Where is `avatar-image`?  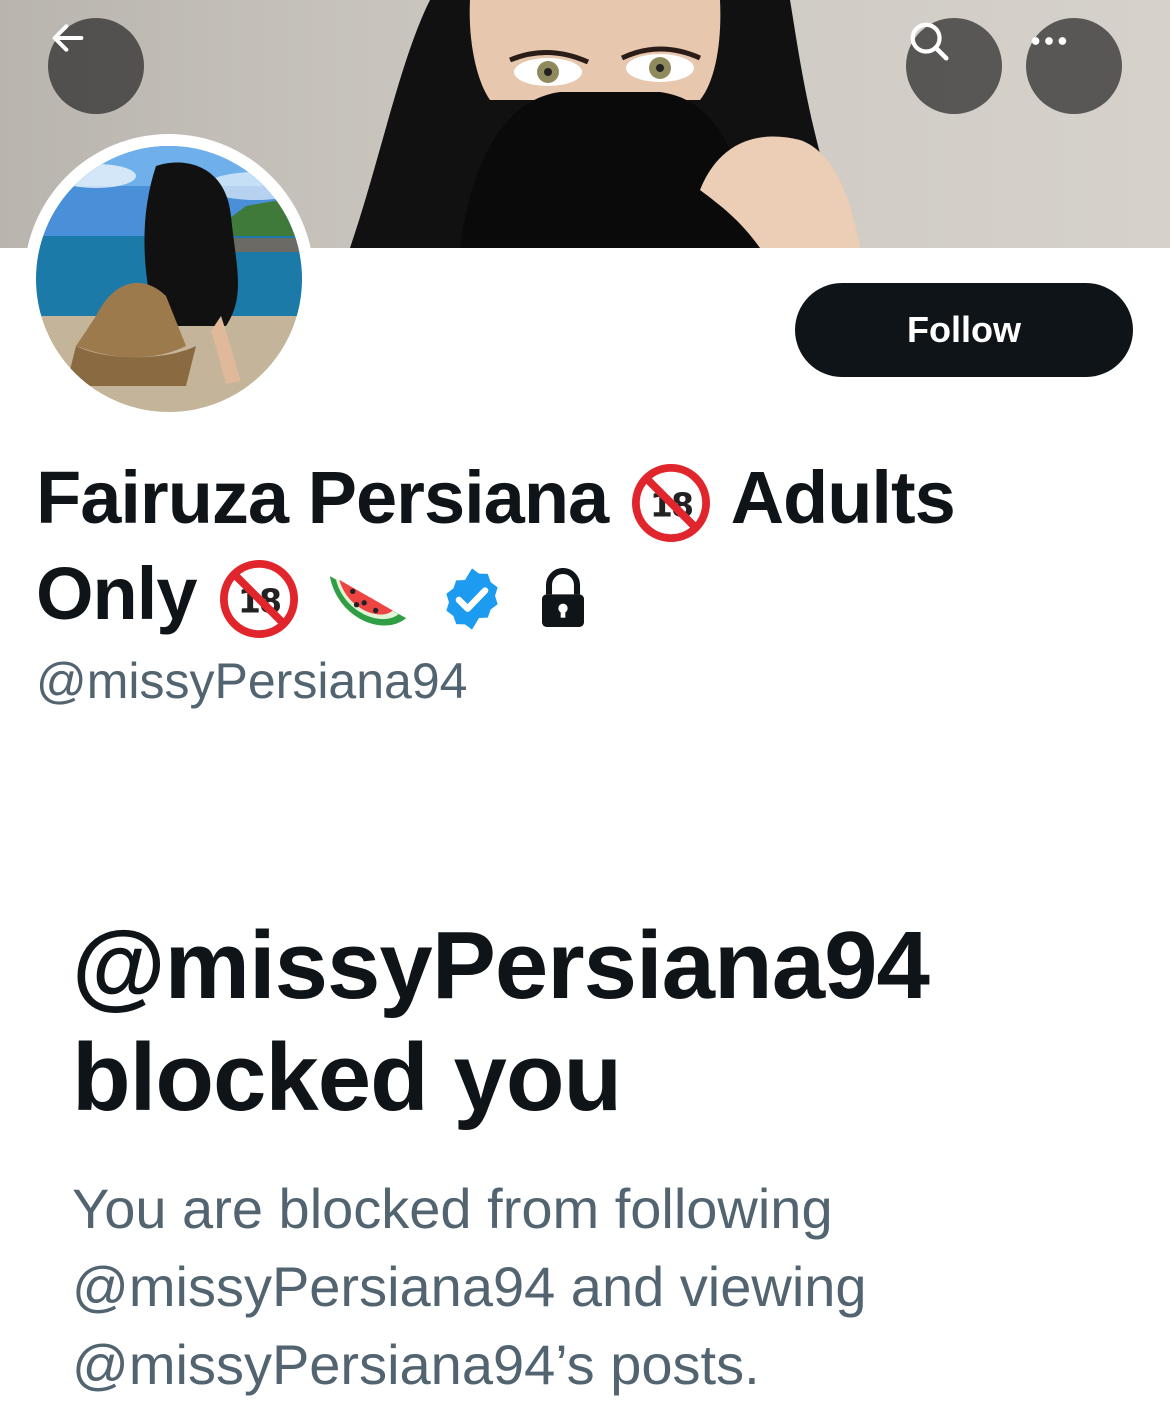 avatar-image is located at coordinates (169, 279).